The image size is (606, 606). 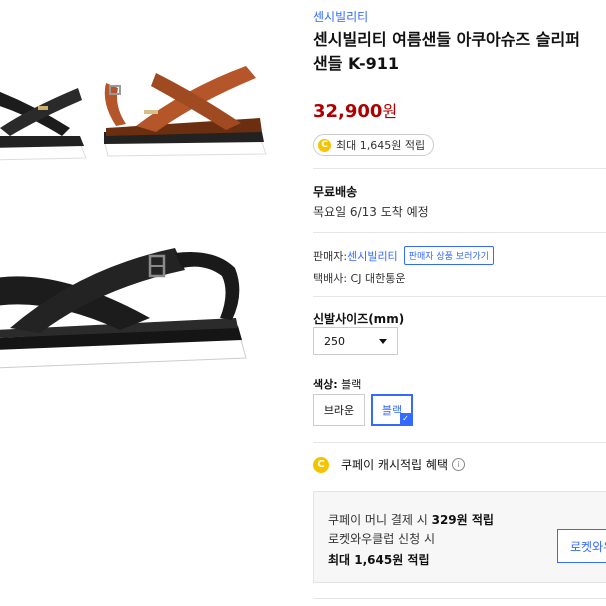 What do you see at coordinates (372, 256) in the screenshot?
I see `seller-name-link: 센시빌리티` at bounding box center [372, 256].